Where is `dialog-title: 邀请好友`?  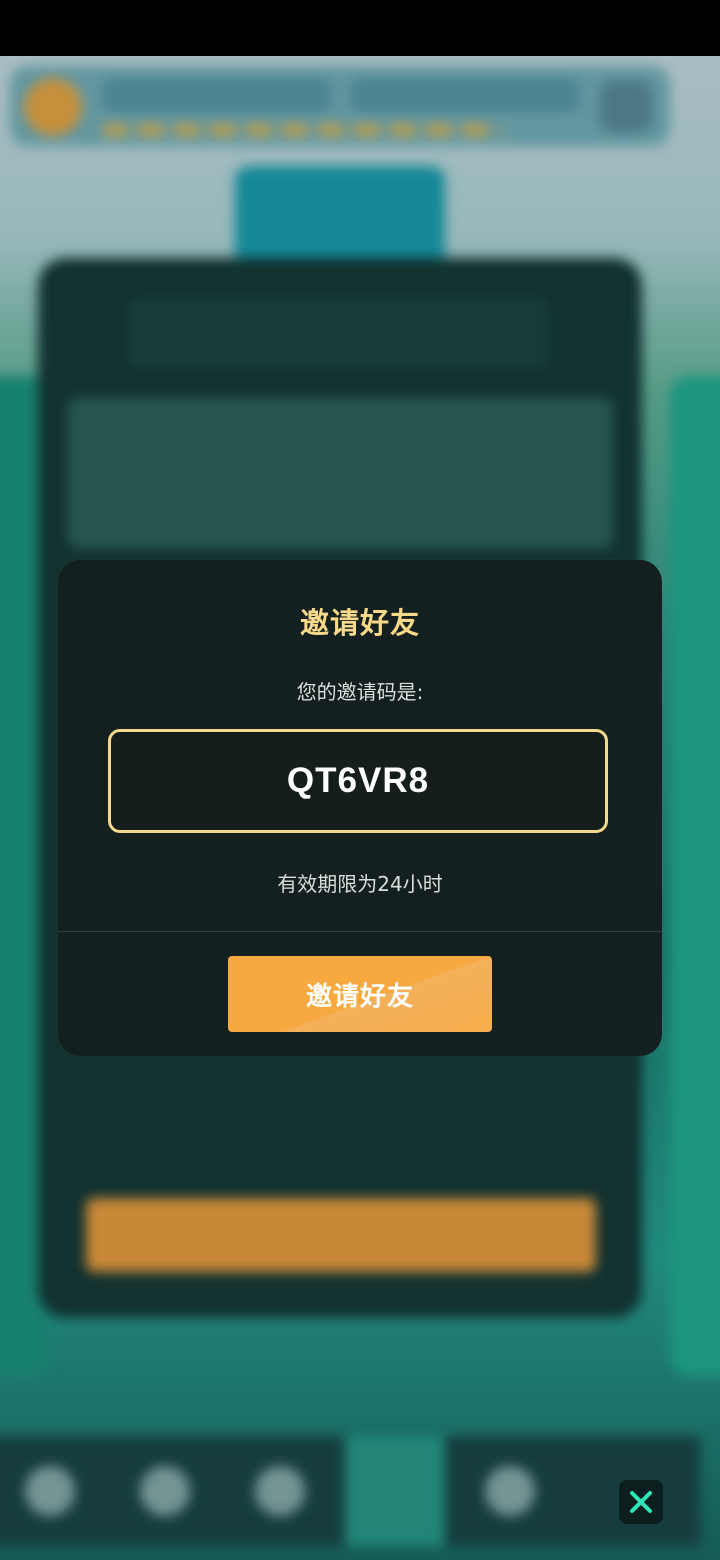
dialog-title: 邀请好友 is located at coordinates (359, 623).